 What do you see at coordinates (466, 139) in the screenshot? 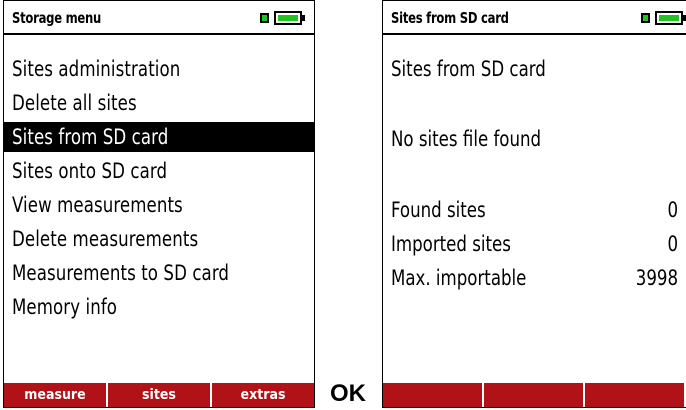
I see `status-message: No sites file found` at bounding box center [466, 139].